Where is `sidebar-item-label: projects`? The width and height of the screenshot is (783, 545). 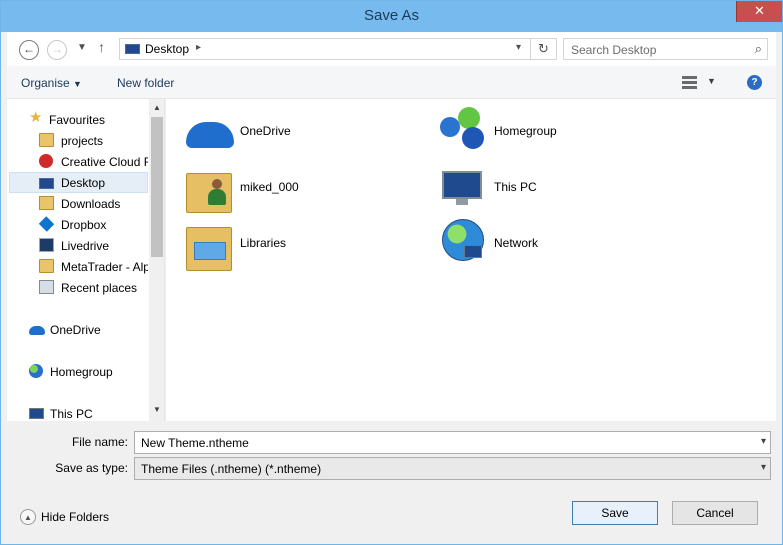 sidebar-item-label: projects is located at coordinates (82, 141).